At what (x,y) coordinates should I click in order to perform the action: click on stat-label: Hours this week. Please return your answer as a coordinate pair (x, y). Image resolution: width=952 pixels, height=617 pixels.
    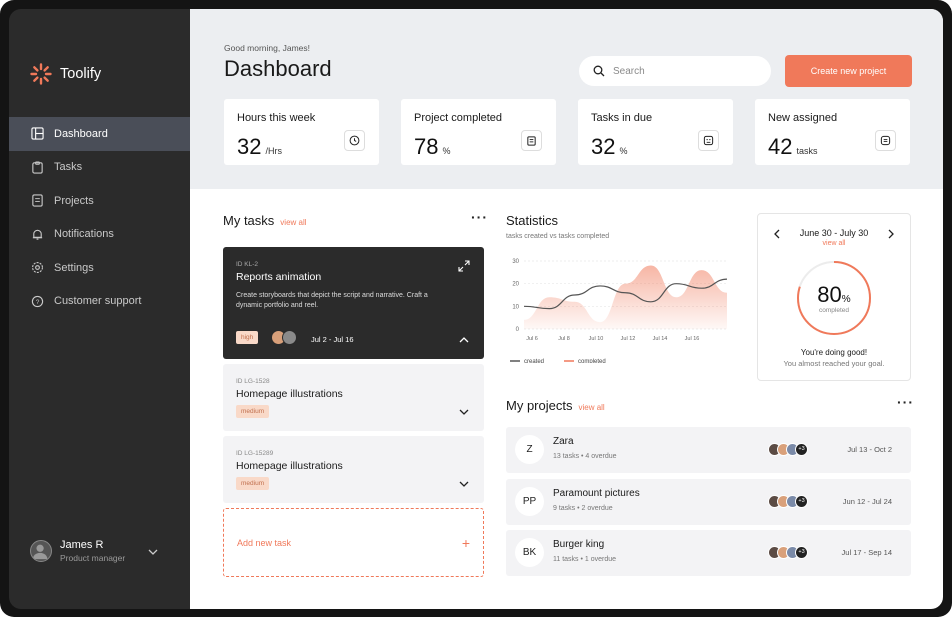
    Looking at the image, I should click on (276, 118).